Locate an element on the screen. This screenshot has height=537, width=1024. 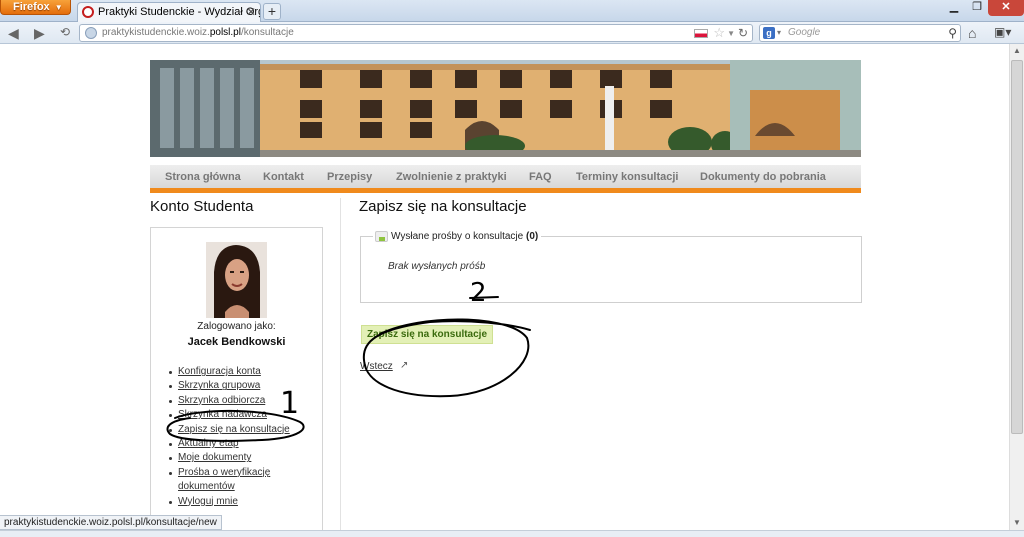
sidebar-item-outbox: Skrzynka nadawcza is located at coordinates (222, 414).